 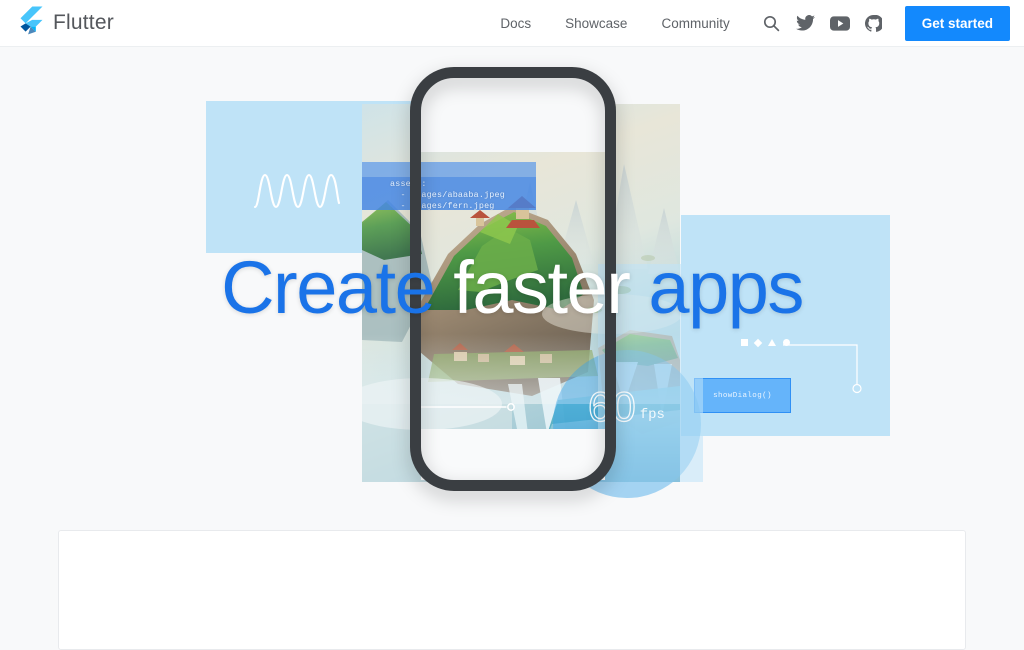 What do you see at coordinates (513, 279) in the screenshot?
I see `phone-frame` at bounding box center [513, 279].